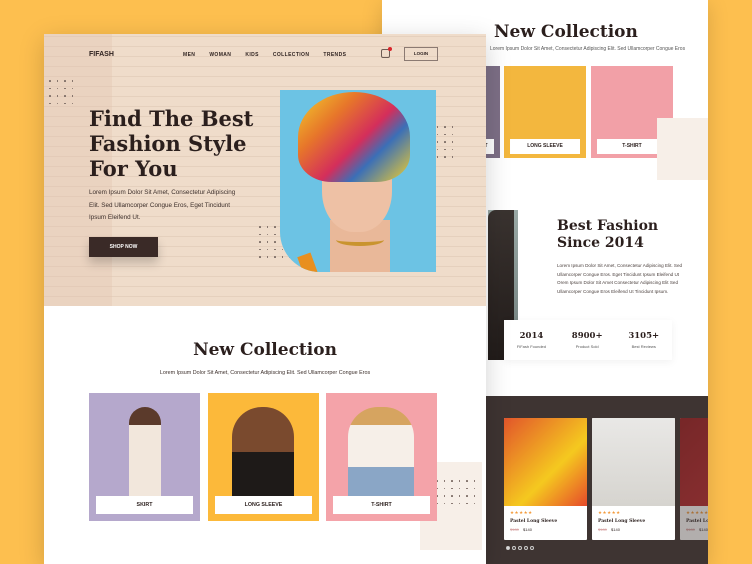 The height and width of the screenshot is (564, 752). What do you see at coordinates (123, 247) in the screenshot?
I see `shop-now-button: SHOP NOW` at bounding box center [123, 247].